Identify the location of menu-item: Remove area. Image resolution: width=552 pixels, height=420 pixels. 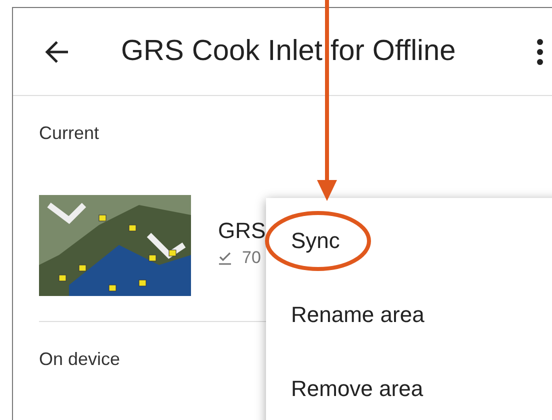
(409, 386).